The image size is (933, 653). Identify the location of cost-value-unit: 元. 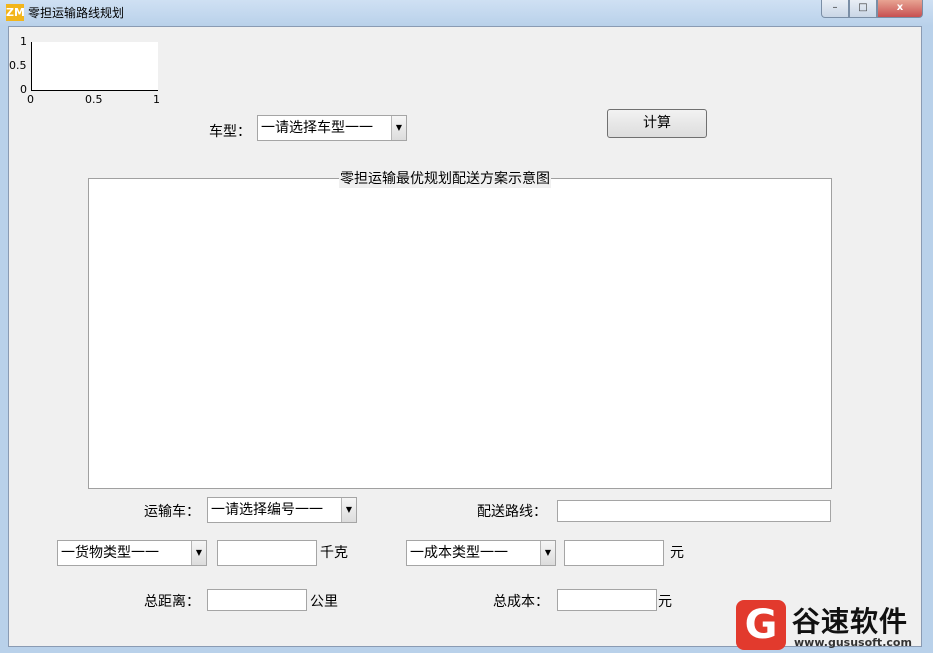
(677, 553).